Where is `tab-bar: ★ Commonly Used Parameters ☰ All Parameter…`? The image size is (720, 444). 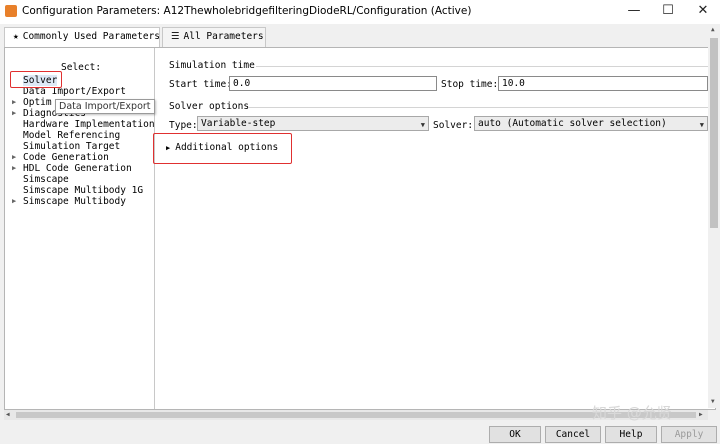
tab-bar: ★ Commonly Used Parameters ☰ All Parameter… is located at coordinates (360, 37).